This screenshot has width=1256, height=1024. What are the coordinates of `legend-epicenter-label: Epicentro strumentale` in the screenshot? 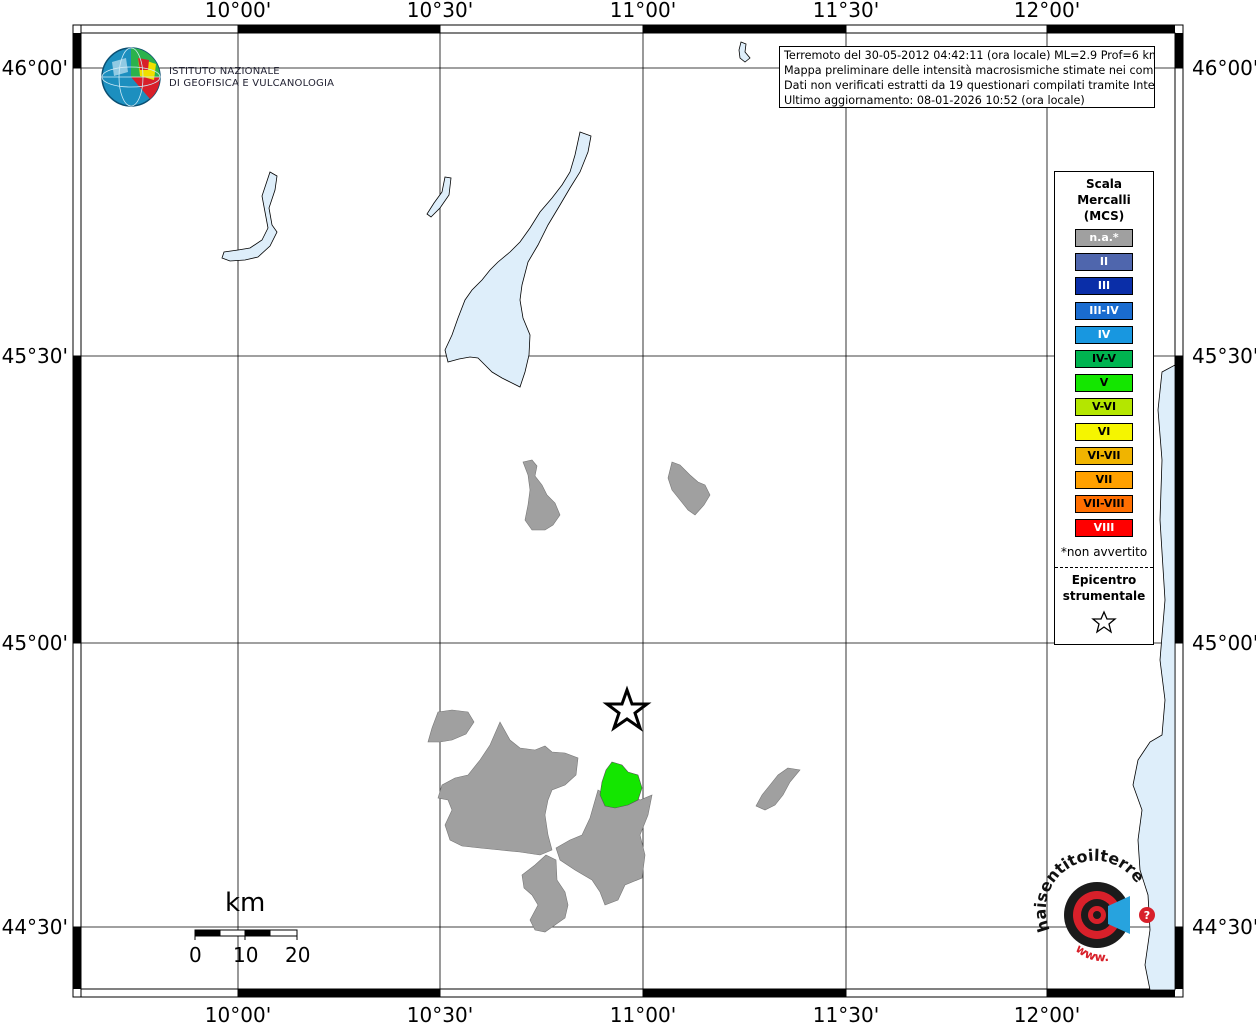 It's located at (1104, 588).